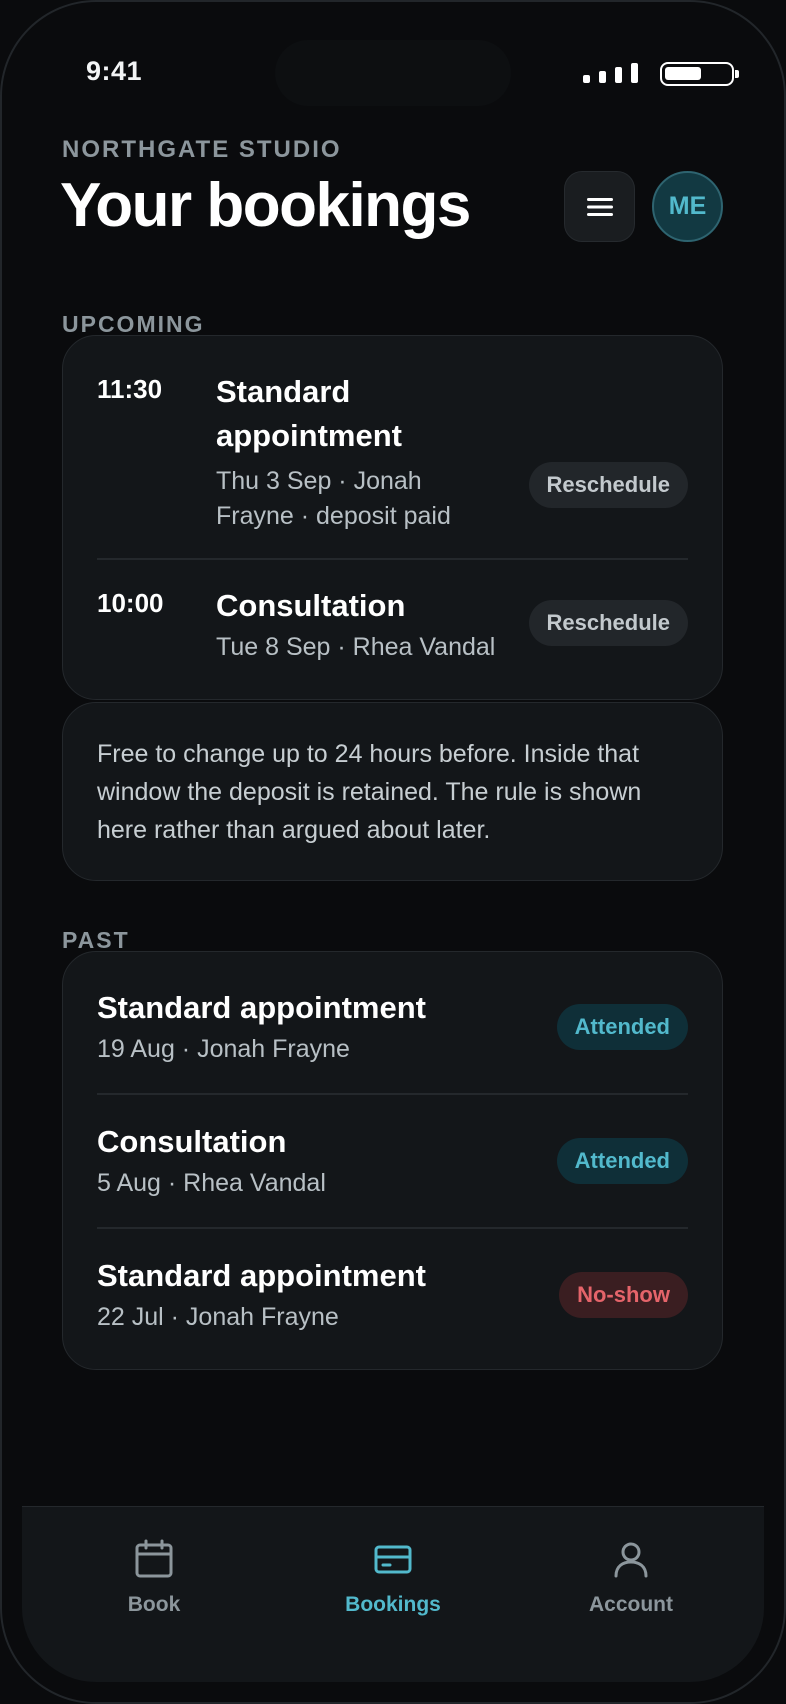 The image size is (786, 1704). What do you see at coordinates (223, 1049) in the screenshot?
I see `booking-meta: 19 Aug · Jonah Frayne` at bounding box center [223, 1049].